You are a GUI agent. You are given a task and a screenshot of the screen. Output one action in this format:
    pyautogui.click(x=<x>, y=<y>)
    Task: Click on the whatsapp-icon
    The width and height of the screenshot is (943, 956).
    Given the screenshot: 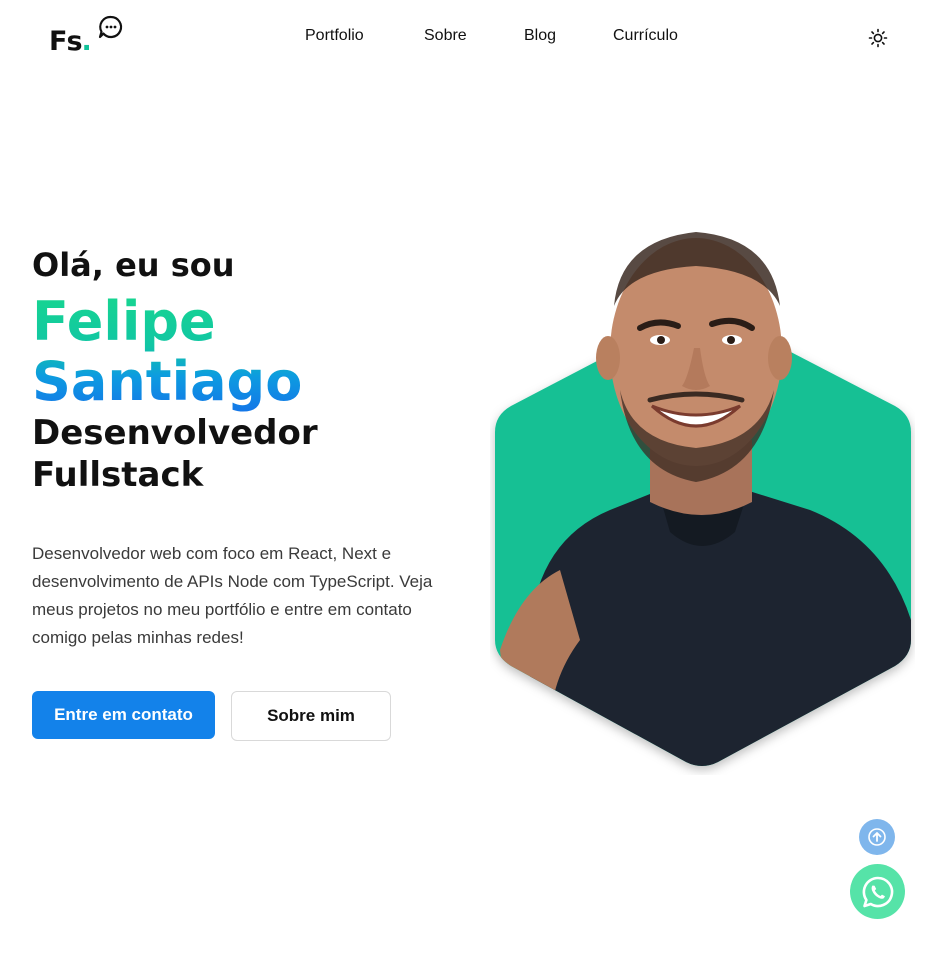 What is the action you would take?
    pyautogui.click(x=877, y=891)
    